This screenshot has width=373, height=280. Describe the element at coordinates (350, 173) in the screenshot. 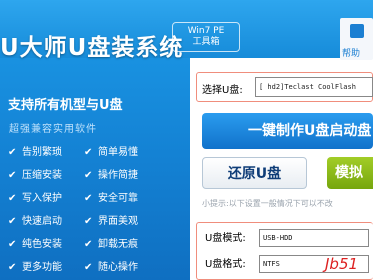

I see `simulate-button: 模拟` at that location.